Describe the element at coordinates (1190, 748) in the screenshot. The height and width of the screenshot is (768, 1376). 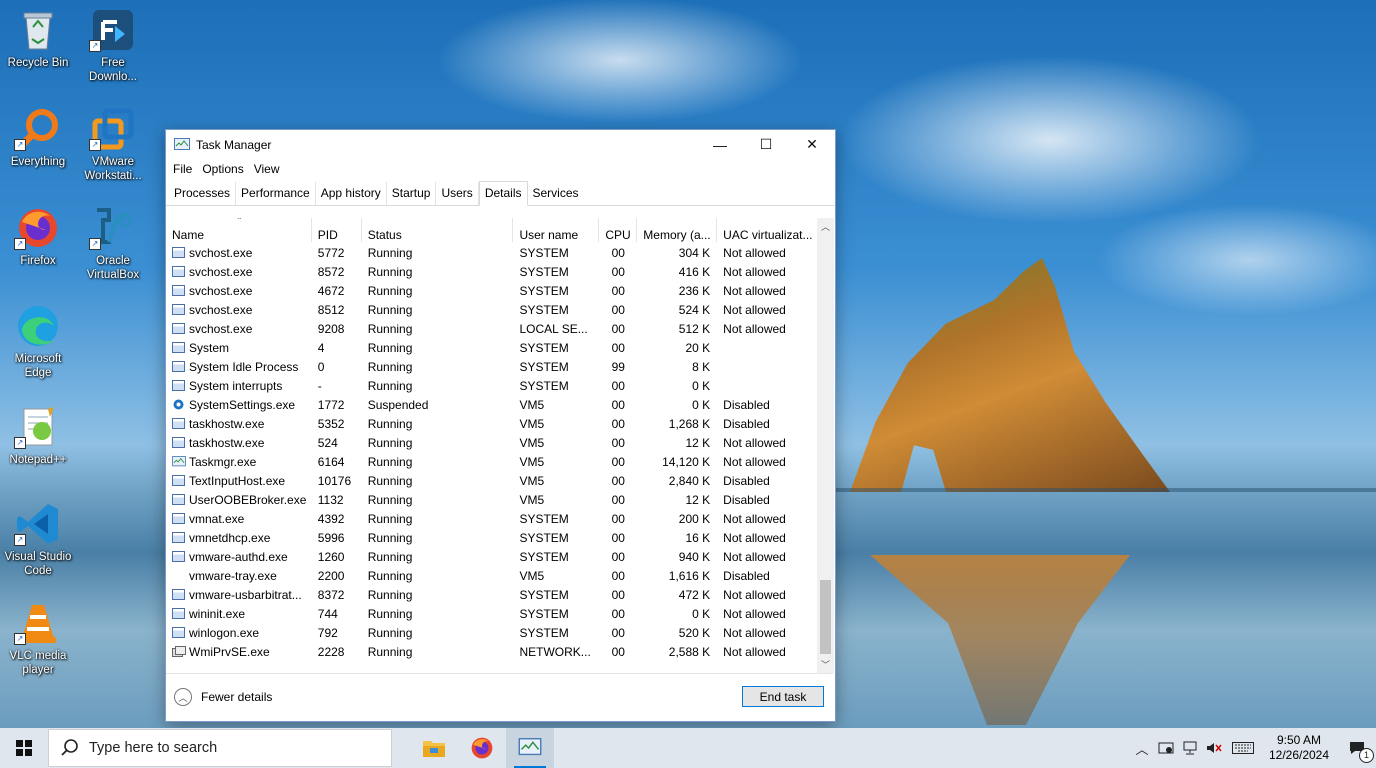
I see `network-icon` at that location.